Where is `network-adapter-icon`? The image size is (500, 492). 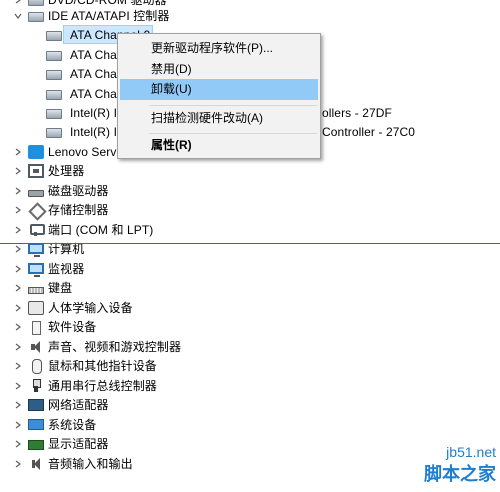
network-adapter-icon is located at coordinates (36, 404).